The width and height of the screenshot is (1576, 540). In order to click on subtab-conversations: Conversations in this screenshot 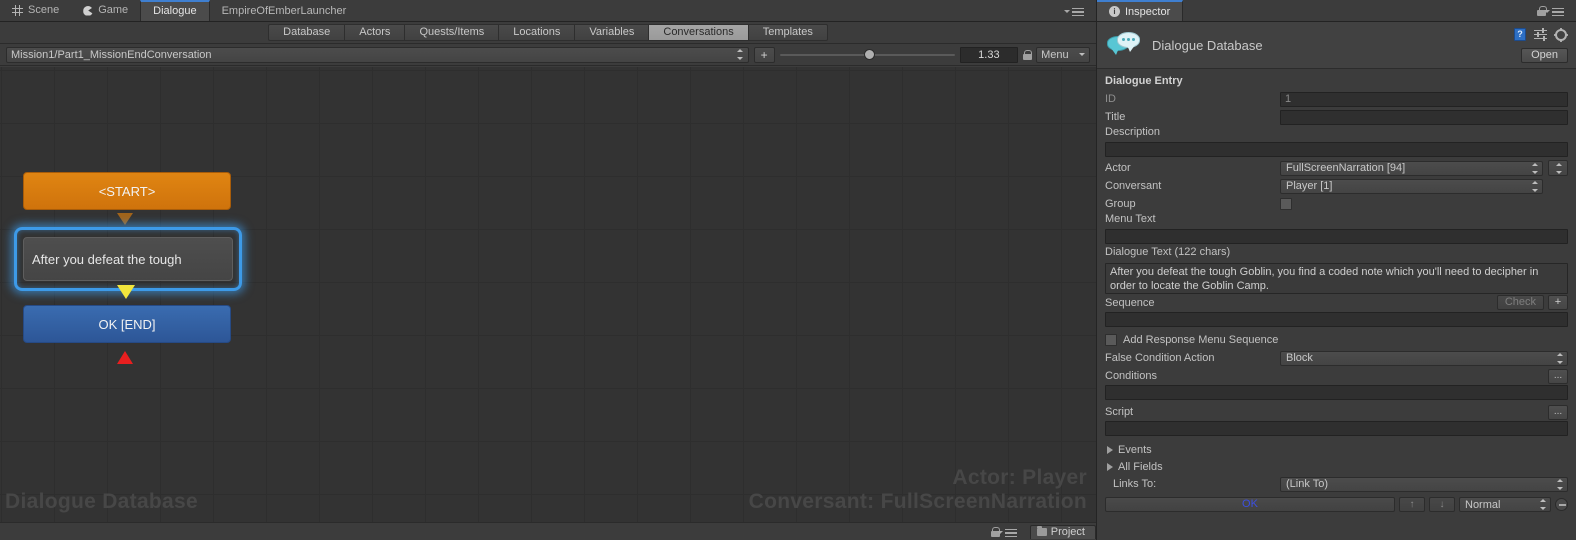, I will do `click(698, 32)`.